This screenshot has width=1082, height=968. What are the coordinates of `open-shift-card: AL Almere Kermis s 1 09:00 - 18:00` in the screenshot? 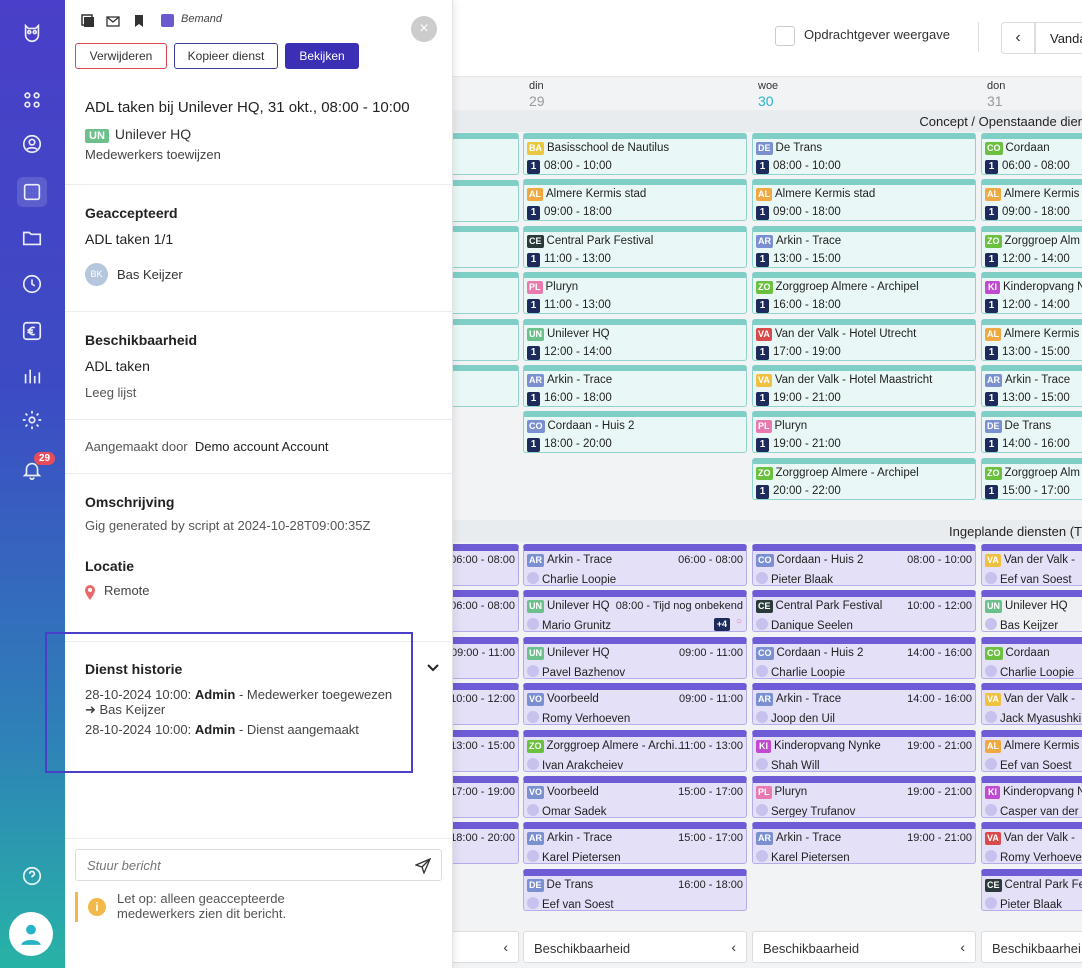 It's located at (1031, 200).